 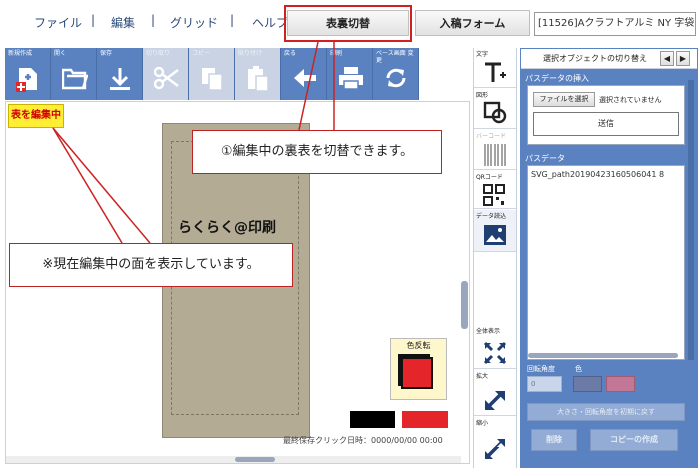 What do you see at coordinates (554, 440) in the screenshot?
I see `delete-button: 削除` at bounding box center [554, 440].